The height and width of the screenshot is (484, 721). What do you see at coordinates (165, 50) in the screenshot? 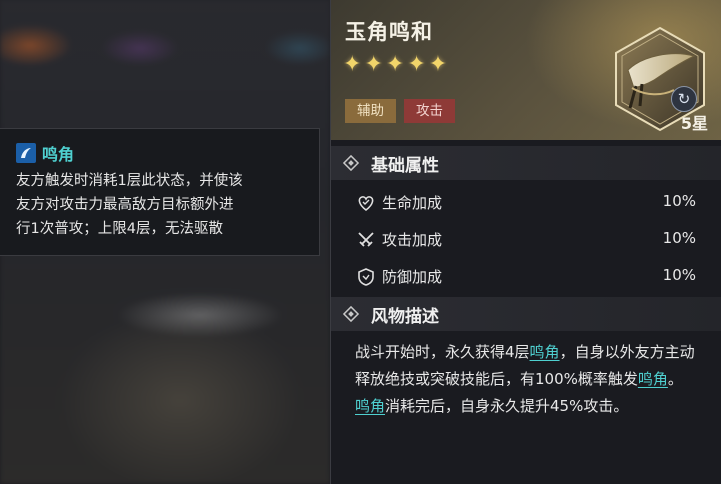
I see `background-strip` at bounding box center [165, 50].